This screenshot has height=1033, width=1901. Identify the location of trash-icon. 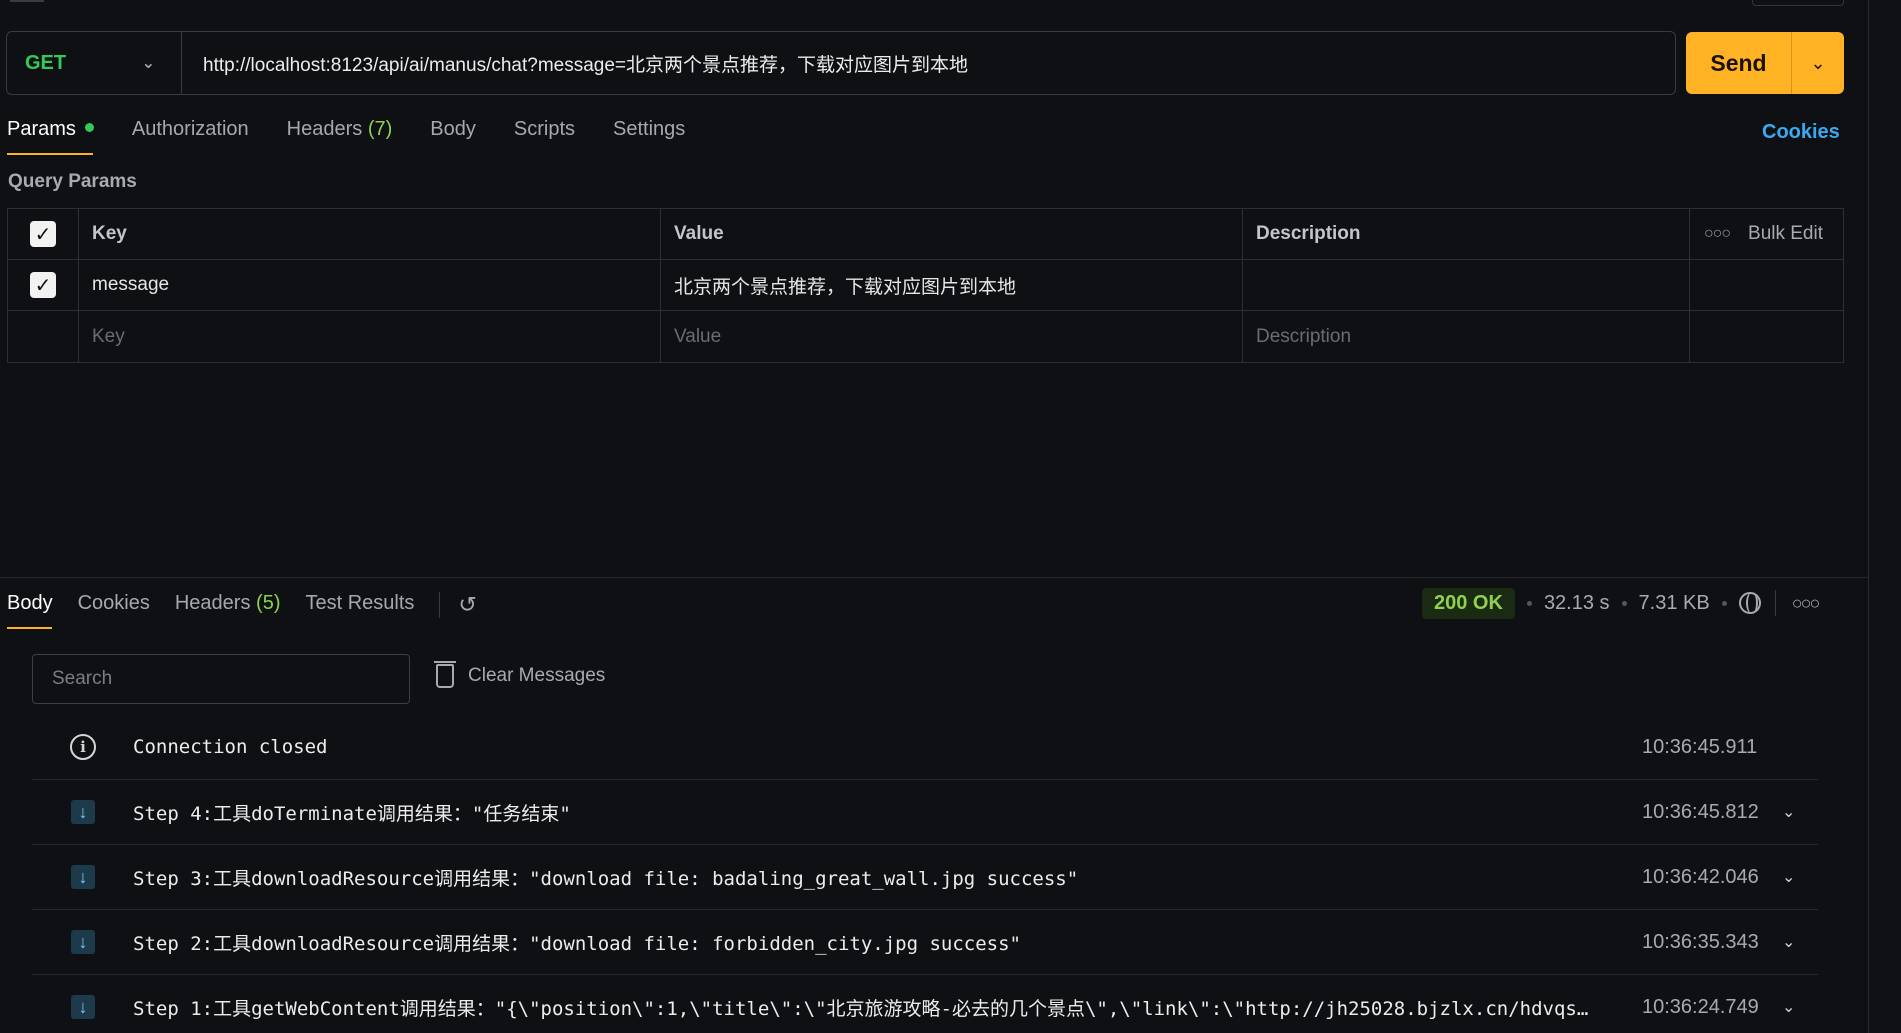
(445, 674).